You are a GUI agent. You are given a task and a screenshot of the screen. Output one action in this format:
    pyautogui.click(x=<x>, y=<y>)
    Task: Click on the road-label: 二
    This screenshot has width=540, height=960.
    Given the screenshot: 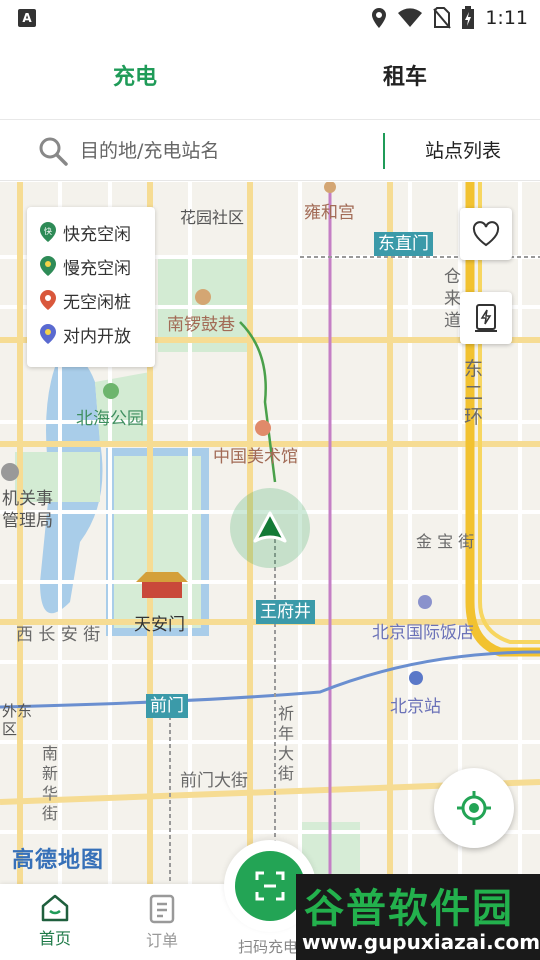 What is the action you would take?
    pyautogui.click(x=474, y=393)
    